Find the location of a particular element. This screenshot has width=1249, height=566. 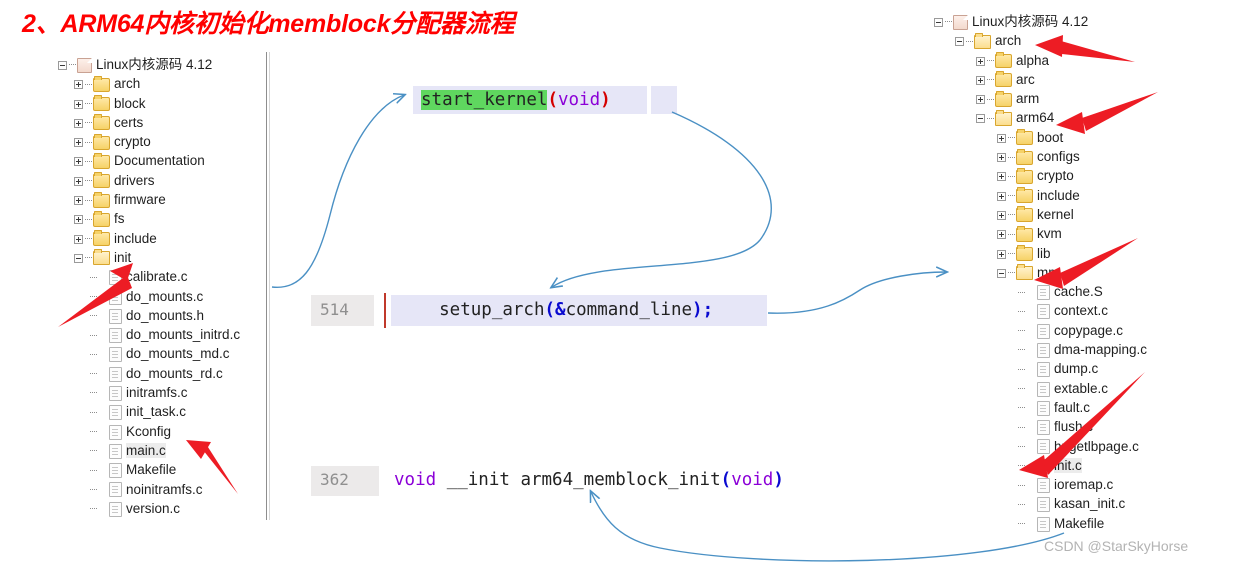

tree-node: Documentation is located at coordinates (160, 160).